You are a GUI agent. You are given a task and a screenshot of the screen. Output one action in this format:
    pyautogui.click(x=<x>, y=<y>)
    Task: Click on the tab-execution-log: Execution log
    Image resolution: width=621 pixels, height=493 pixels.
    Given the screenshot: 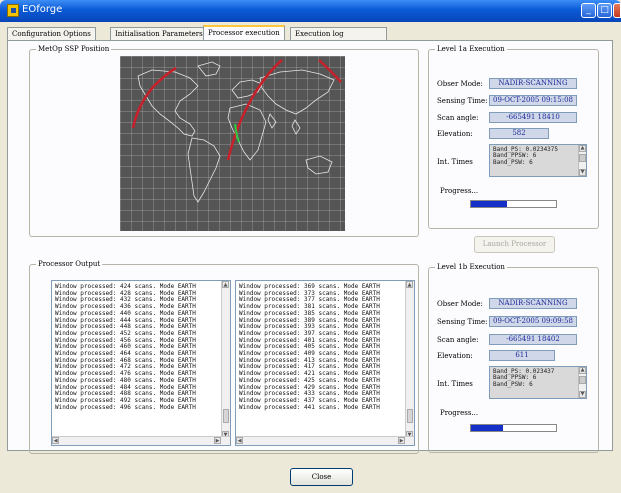 What is the action you would take?
    pyautogui.click(x=338, y=34)
    